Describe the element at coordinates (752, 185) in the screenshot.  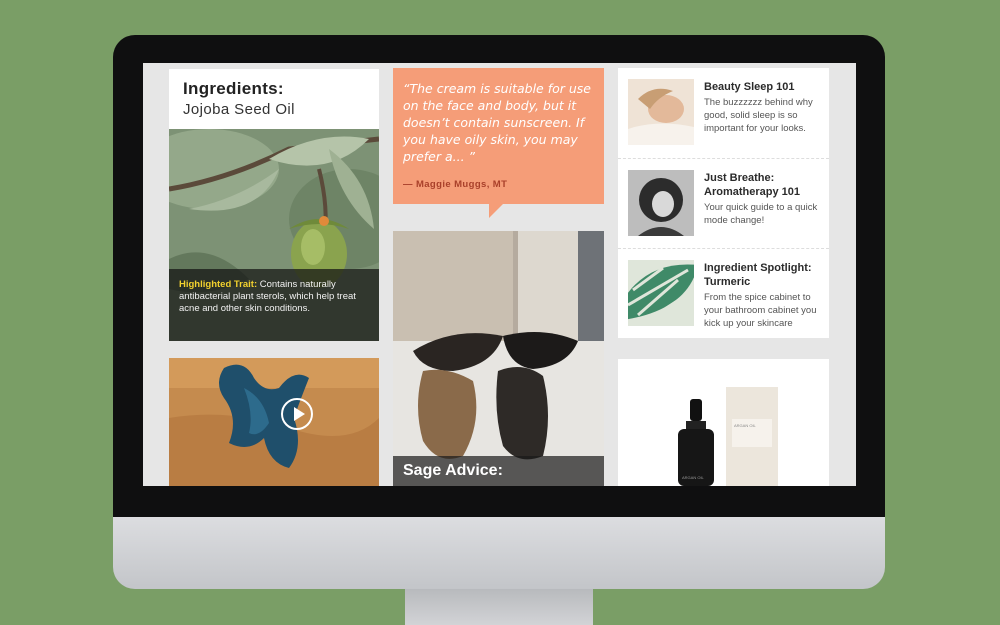
I see `article-title: Just Breathe: Aromatherapy 101` at that location.